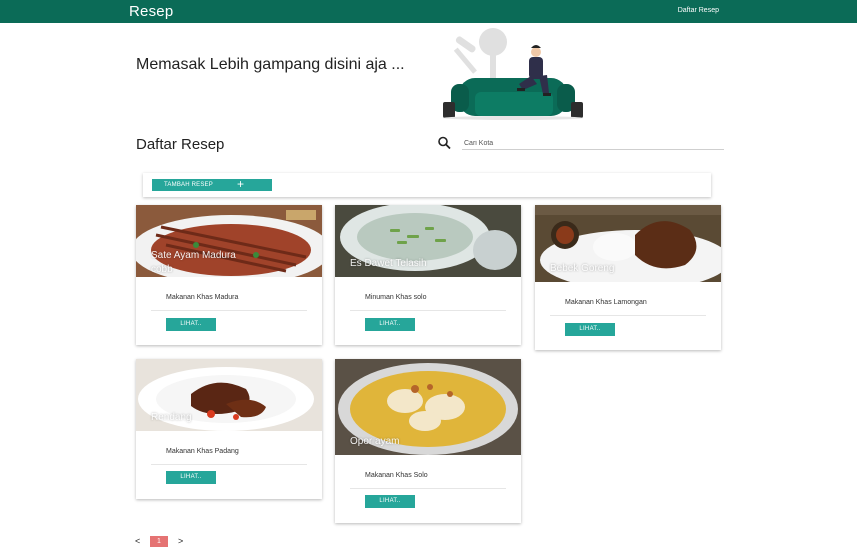  What do you see at coordinates (171, 417) in the screenshot?
I see `card-title: Rendang` at bounding box center [171, 417].